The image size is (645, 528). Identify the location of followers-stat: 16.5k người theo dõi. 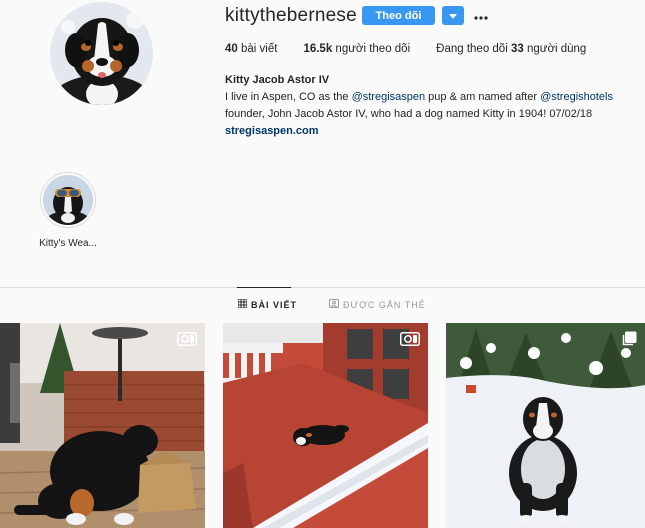
(356, 49).